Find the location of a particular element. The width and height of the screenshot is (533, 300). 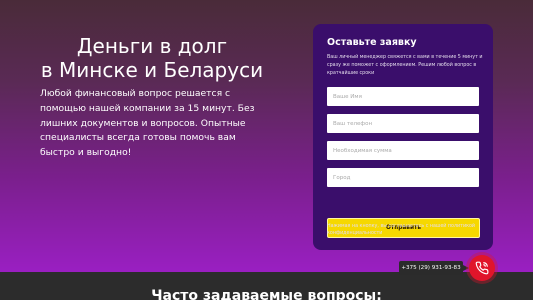

hero-title-line-2: в Минске и Беларуси is located at coordinates (152, 70).